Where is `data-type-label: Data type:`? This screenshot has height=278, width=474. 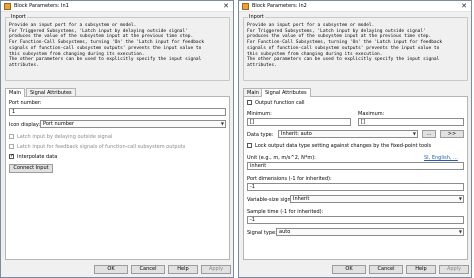
data-type-label: Data type: is located at coordinates (260, 135).